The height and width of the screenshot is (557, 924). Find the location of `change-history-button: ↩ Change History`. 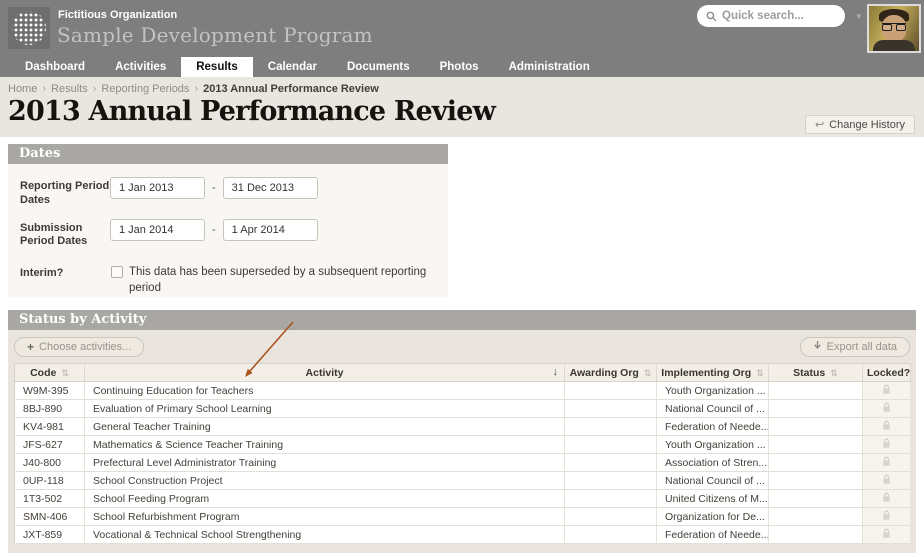

change-history-button: ↩ Change History is located at coordinates (859, 124).